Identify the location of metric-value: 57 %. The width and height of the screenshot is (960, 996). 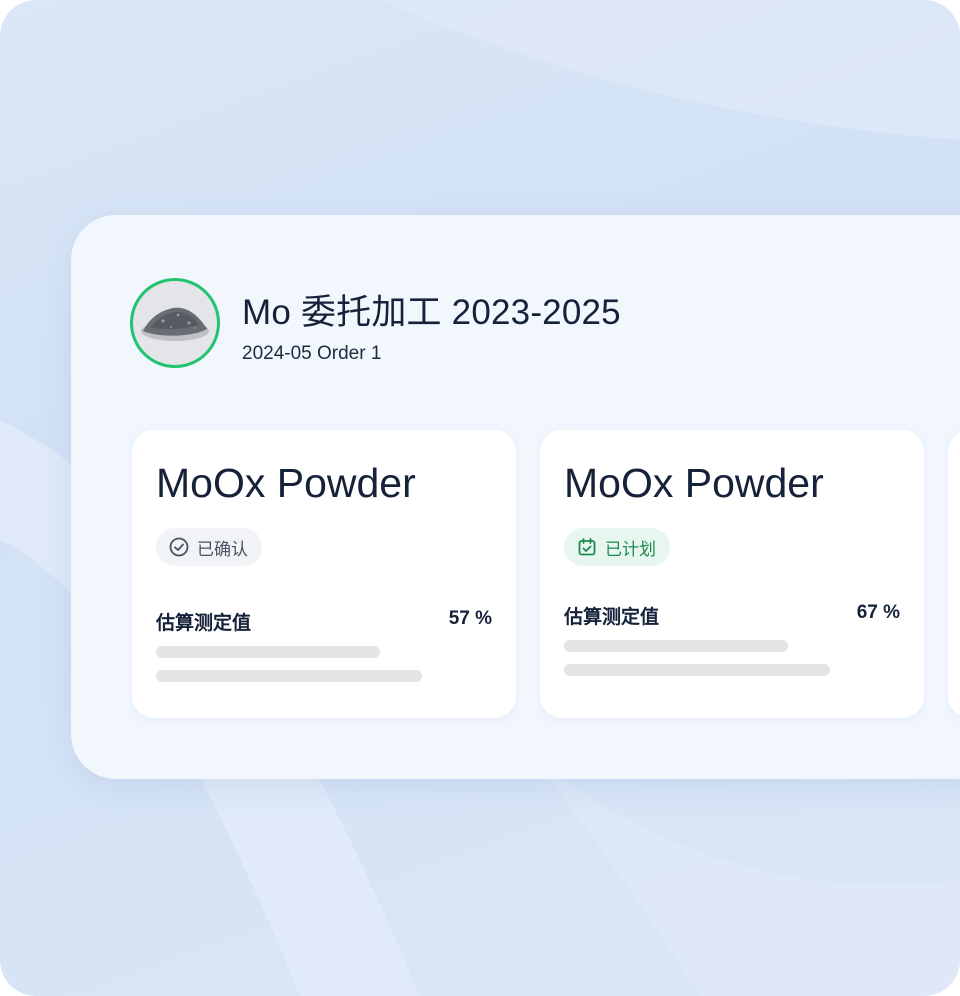
(470, 618).